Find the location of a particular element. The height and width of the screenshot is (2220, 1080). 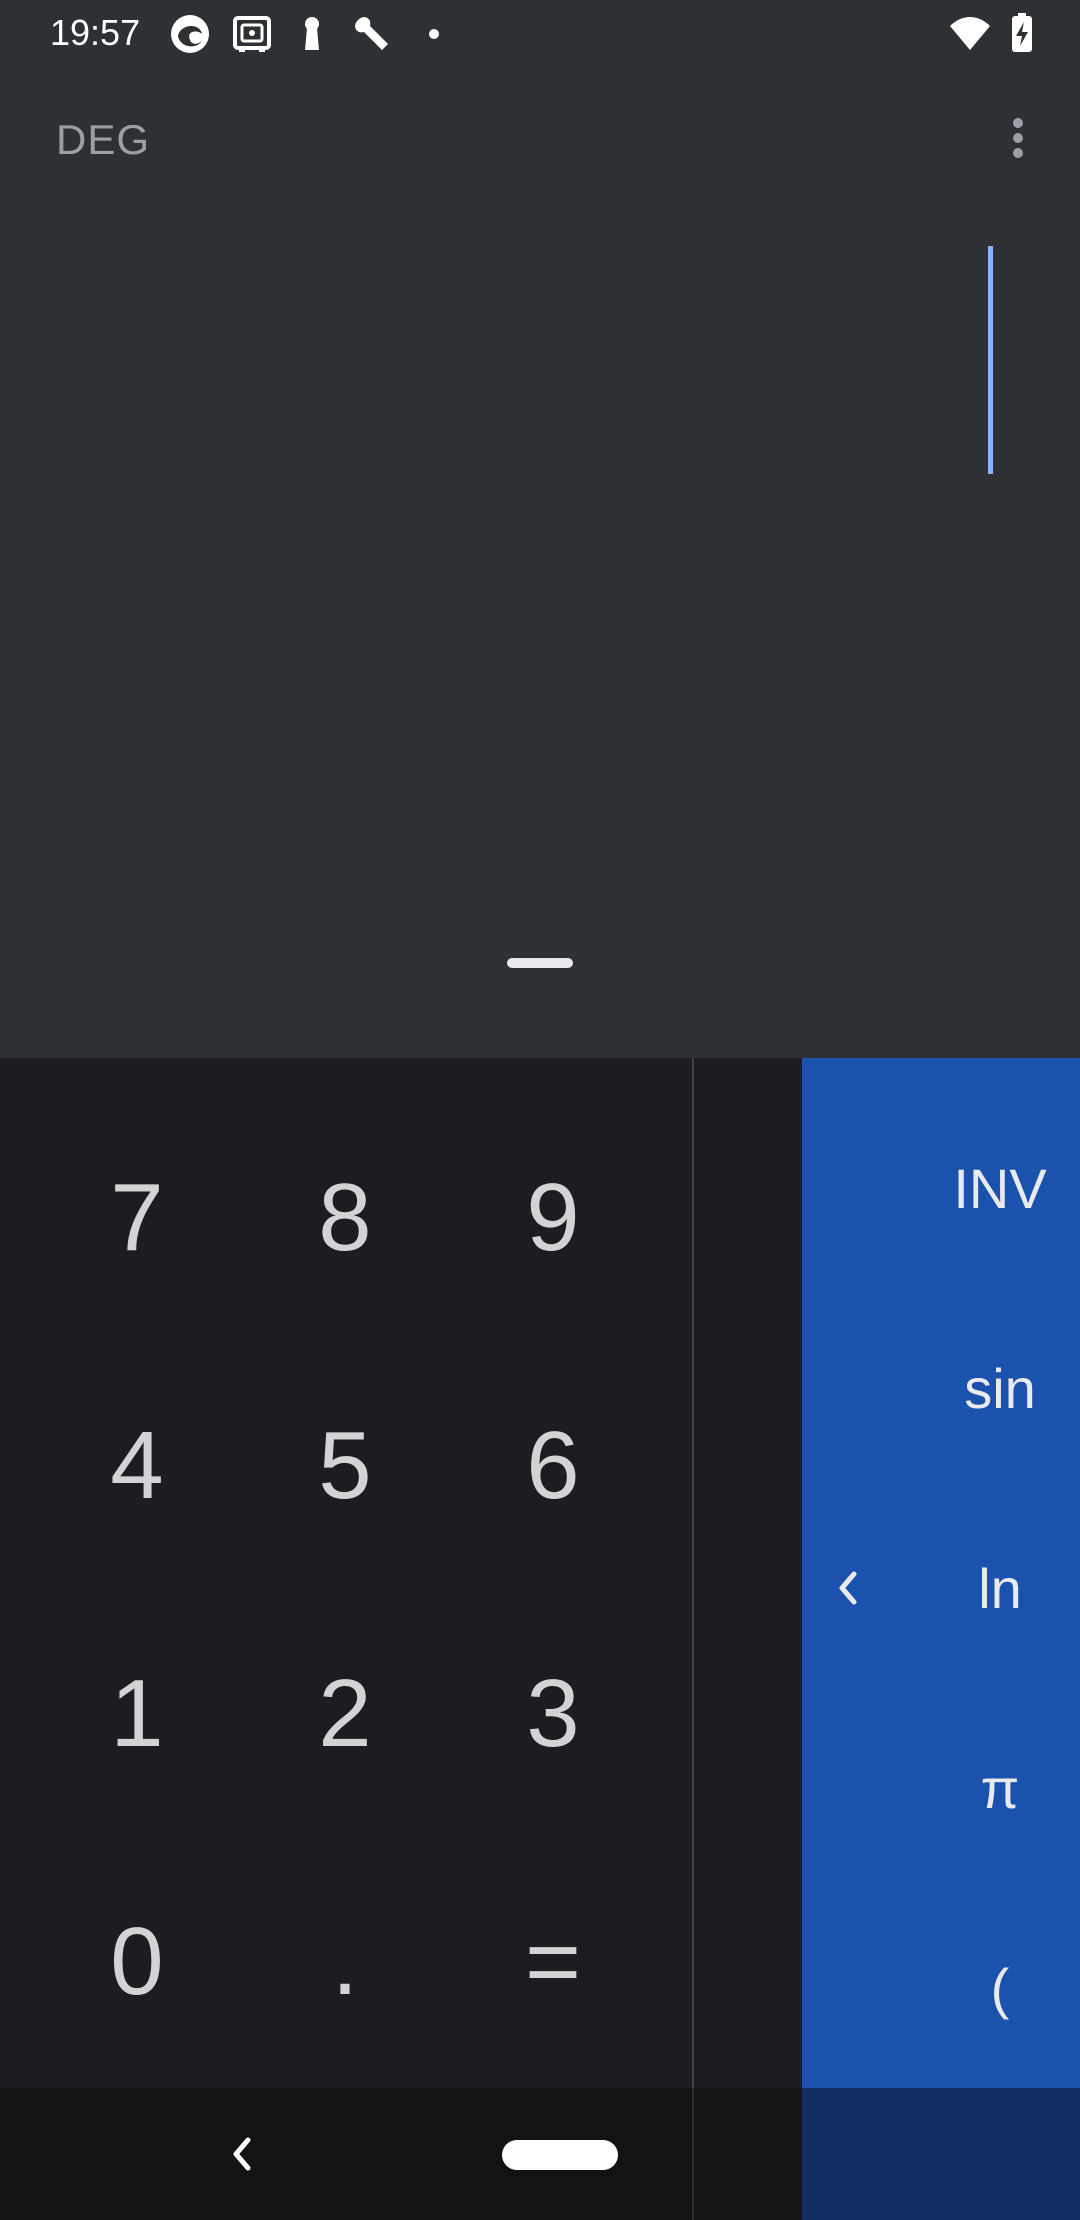

key-0: 0 is located at coordinates (137, 1962).